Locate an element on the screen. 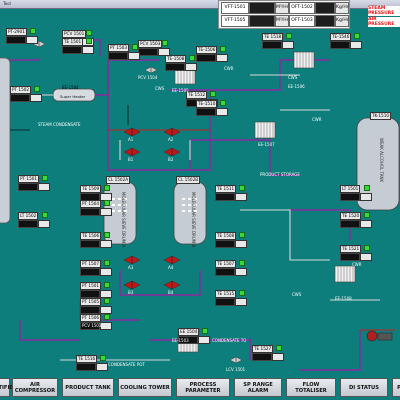 The width and height of the screenshot is (400, 400). instrument-tag-te1511: TE 1511 is located at coordinates (226, 189).